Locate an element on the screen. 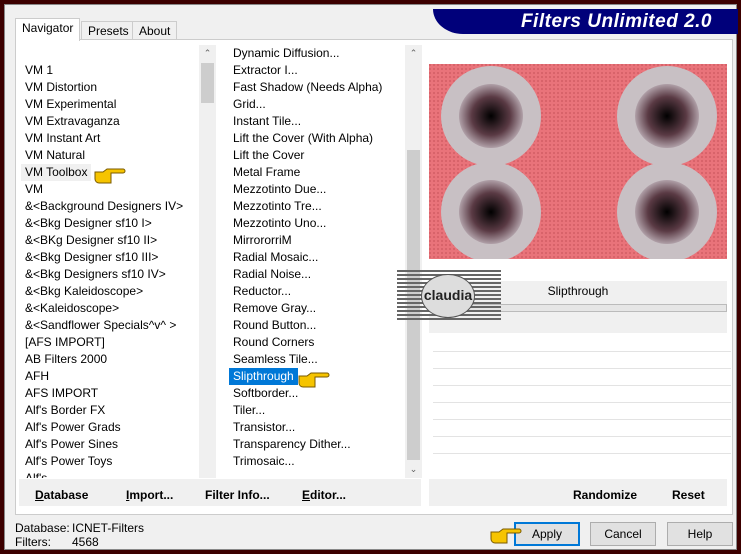  tab-about: About is located at coordinates (155, 30).